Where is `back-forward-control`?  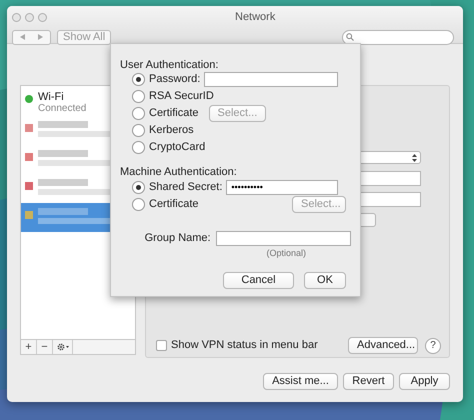 back-forward-control is located at coordinates (31, 37).